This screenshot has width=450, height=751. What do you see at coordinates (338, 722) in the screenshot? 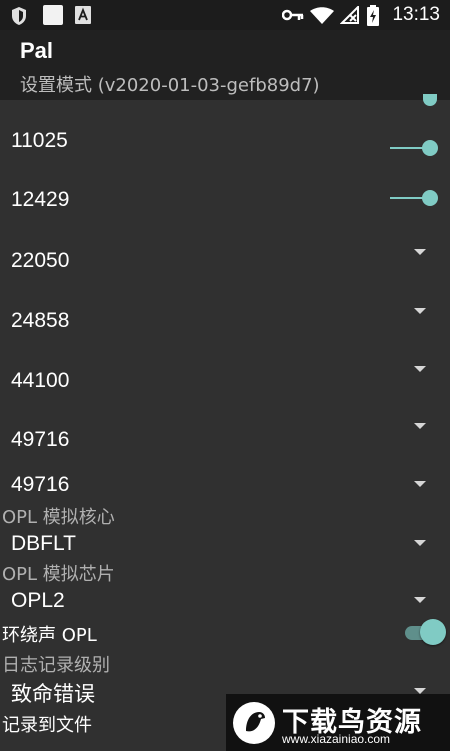
I see `watermark-banner: 下载鸟资源 www.xiazainiao.com` at bounding box center [338, 722].